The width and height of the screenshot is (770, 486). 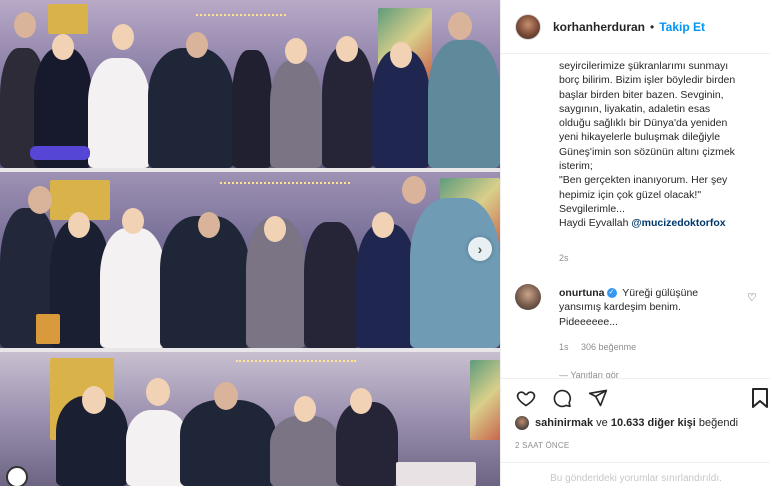 What do you see at coordinates (640, 137) in the screenshot?
I see `caption-line: yeni hikayelerle buluşmak dileğiyle` at bounding box center [640, 137].